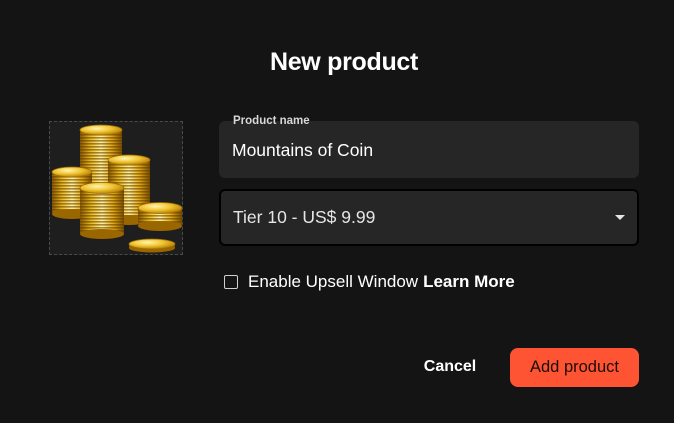 Image resolution: width=674 pixels, height=423 pixels. I want to click on product-image-upload, so click(116, 188).